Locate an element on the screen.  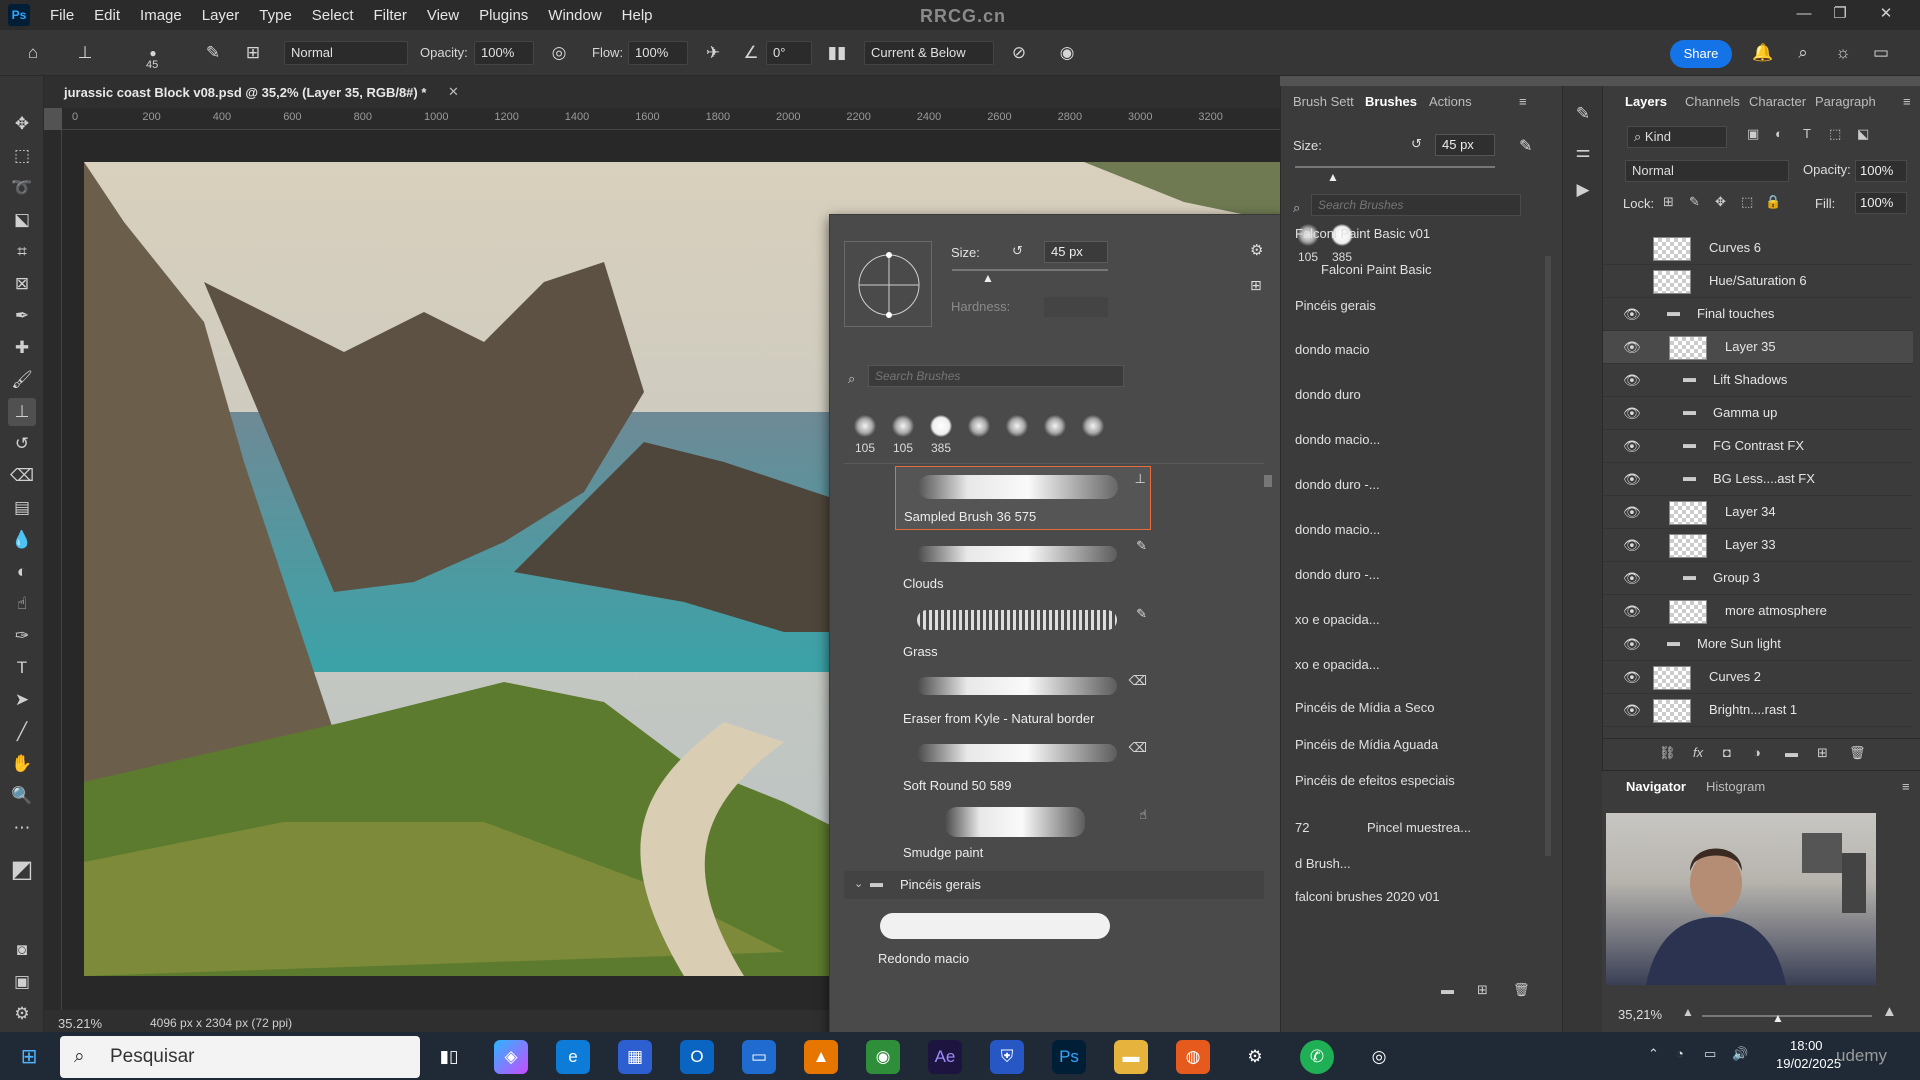
blur-tool-icon: 💧 is located at coordinates (22, 540).